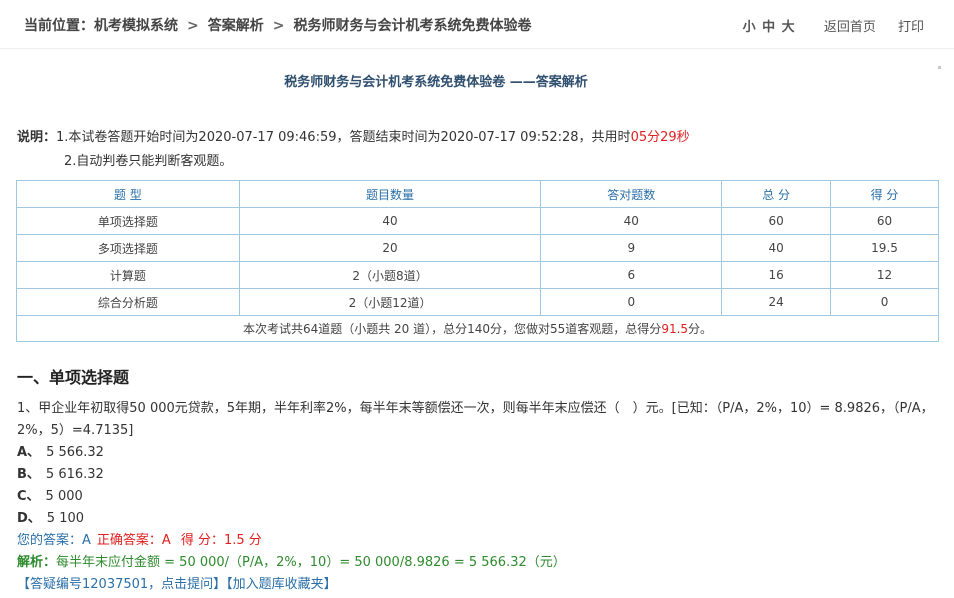 The width and height of the screenshot is (954, 598). I want to click on option-a: A、 5 566.32, so click(476, 453).